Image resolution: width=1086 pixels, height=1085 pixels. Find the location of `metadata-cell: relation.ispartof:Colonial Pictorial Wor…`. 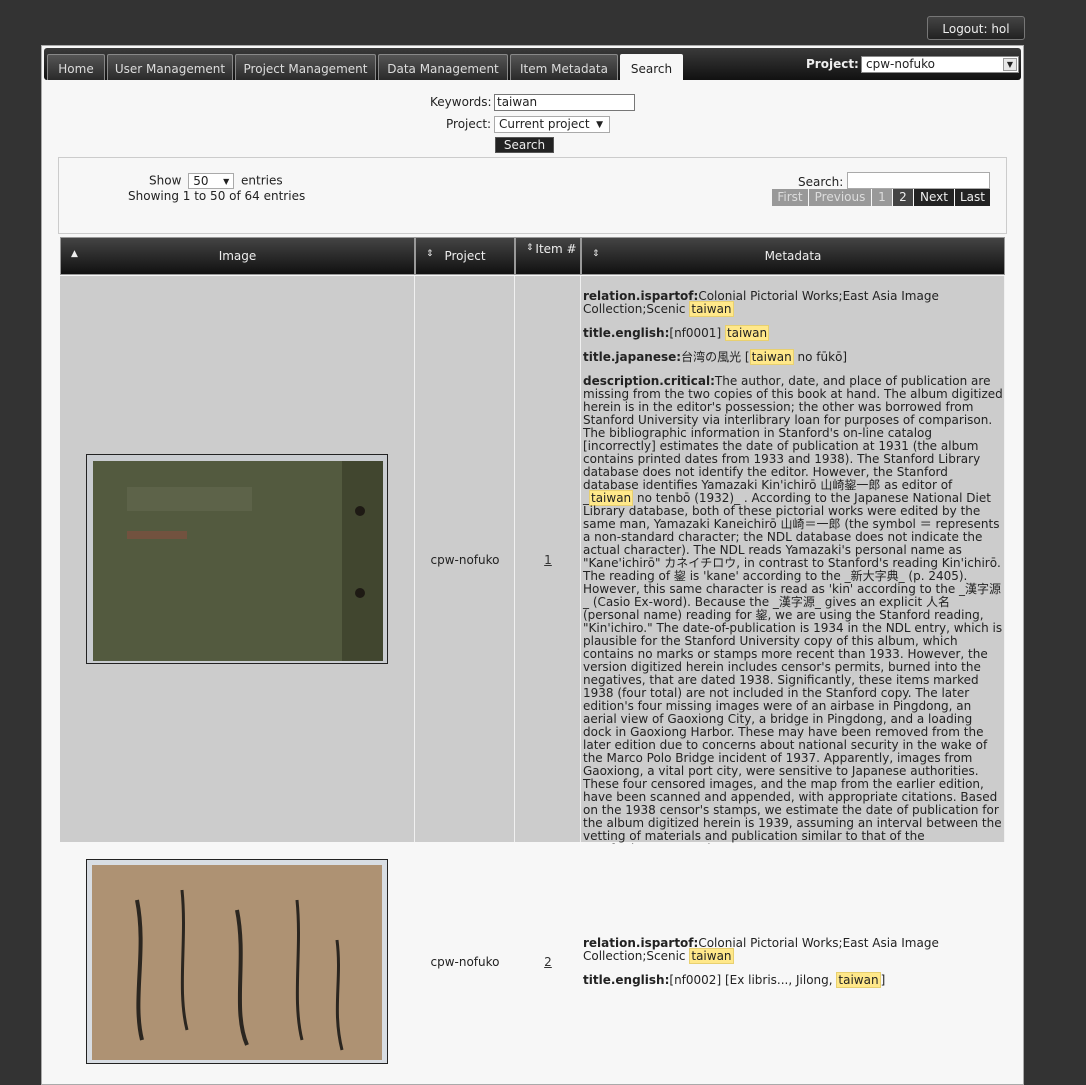

metadata-cell: relation.ispartof:Colonial Pictorial Wor… is located at coordinates (793, 967).